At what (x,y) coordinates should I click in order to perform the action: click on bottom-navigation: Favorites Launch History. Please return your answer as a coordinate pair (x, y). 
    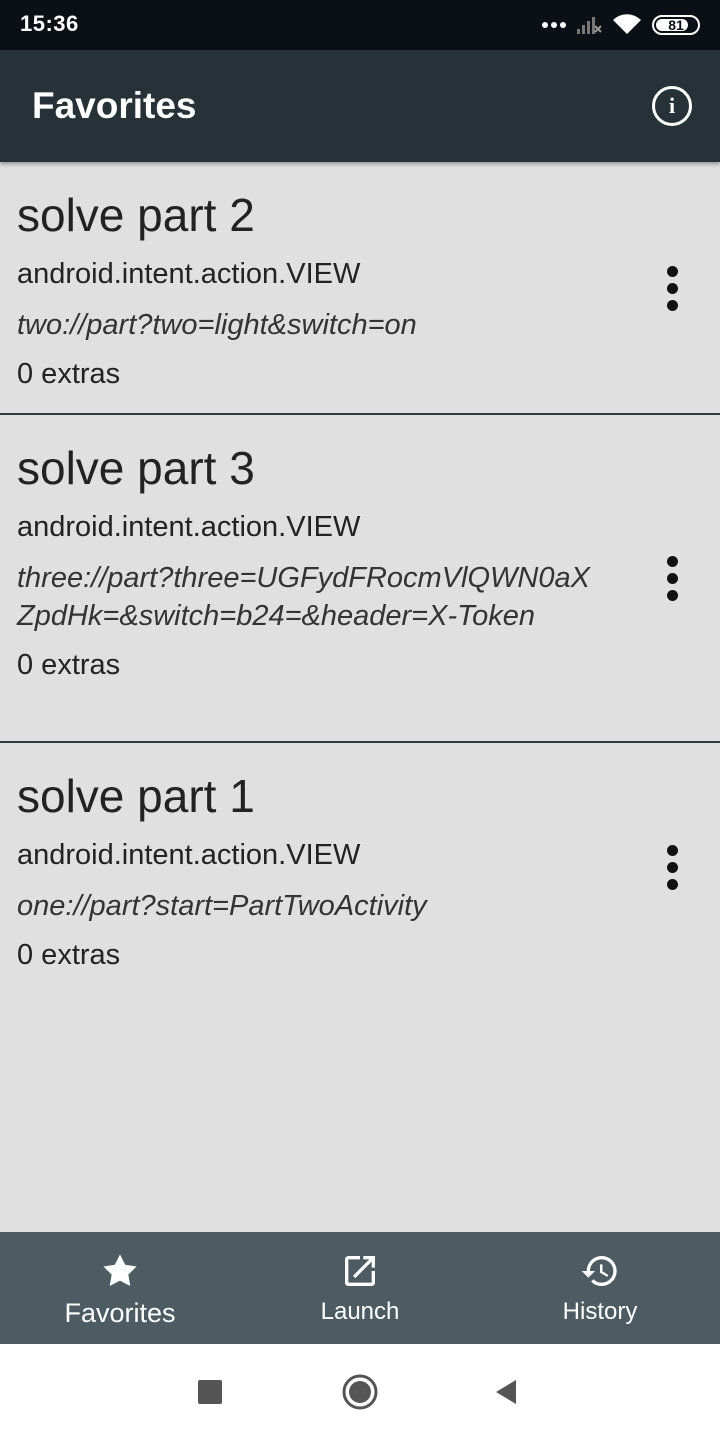
    Looking at the image, I should click on (360, 1288).